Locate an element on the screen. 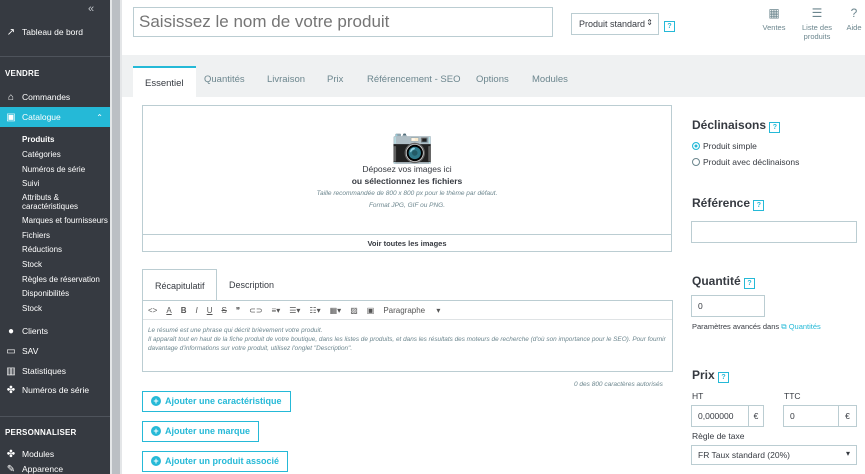 This screenshot has width=865, height=474. radio-simple: Produit simple is located at coordinates (724, 146).